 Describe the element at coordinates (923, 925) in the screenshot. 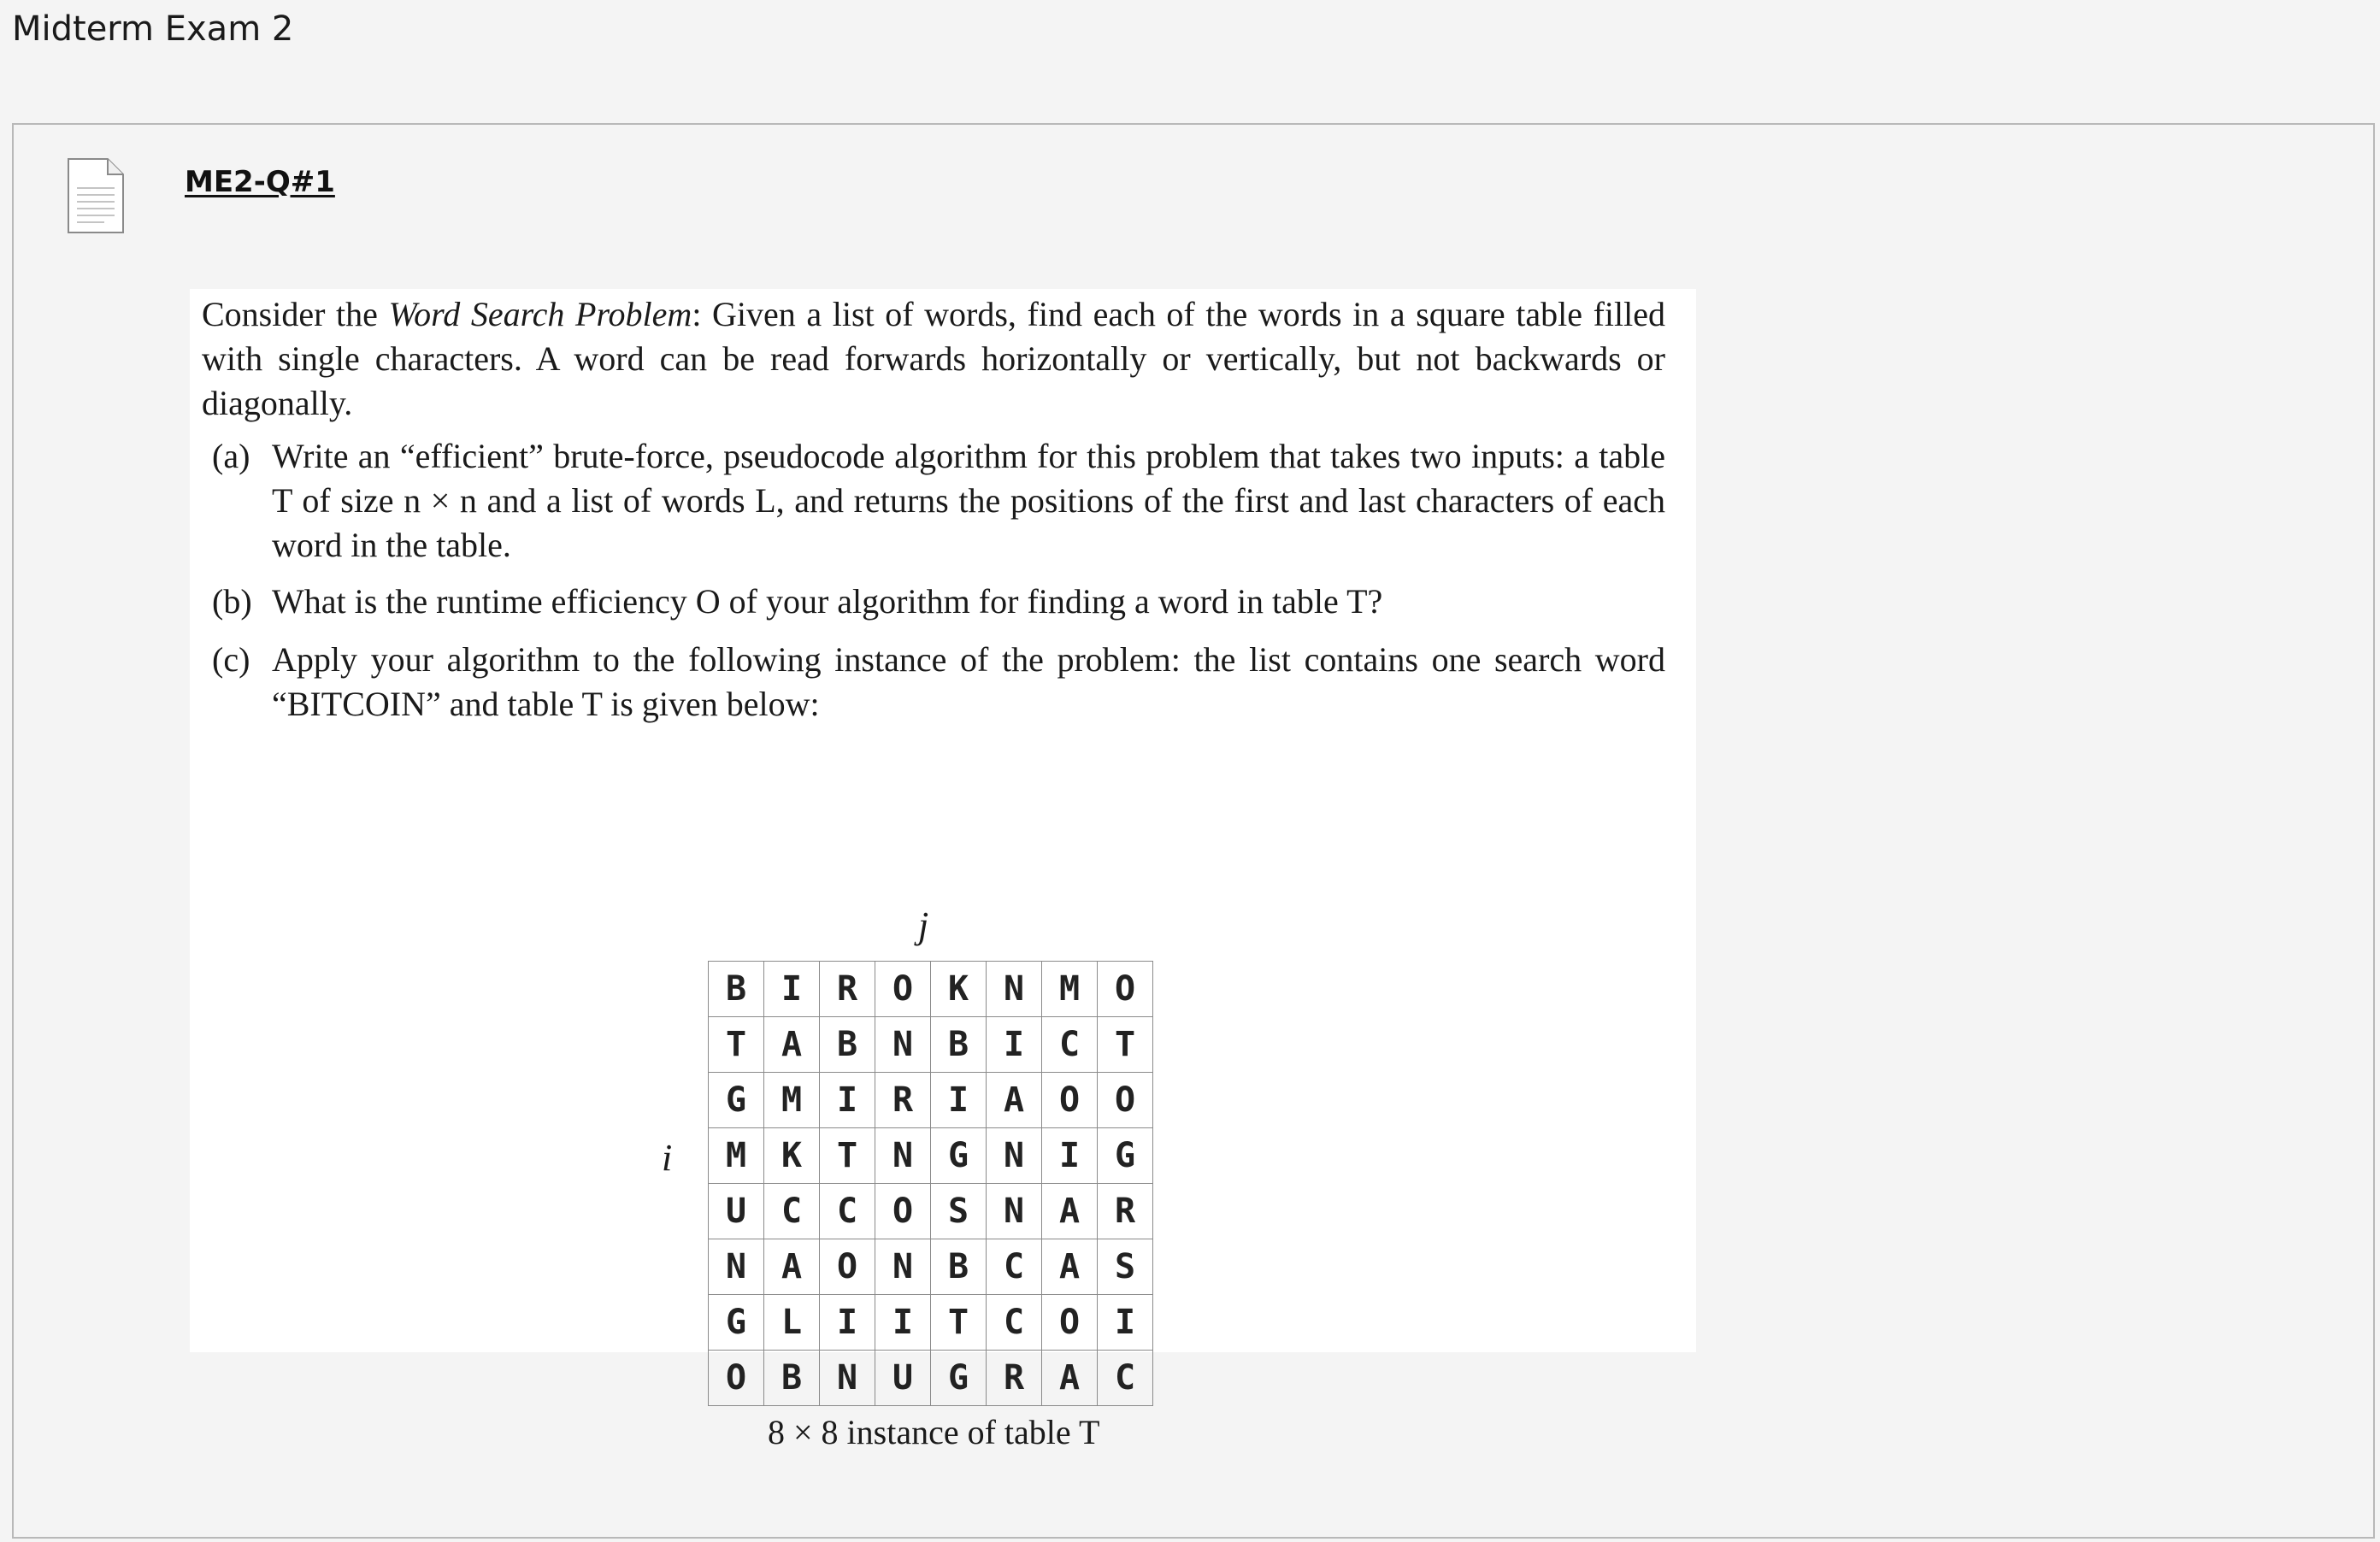

I see `column-axis-label: j` at that location.